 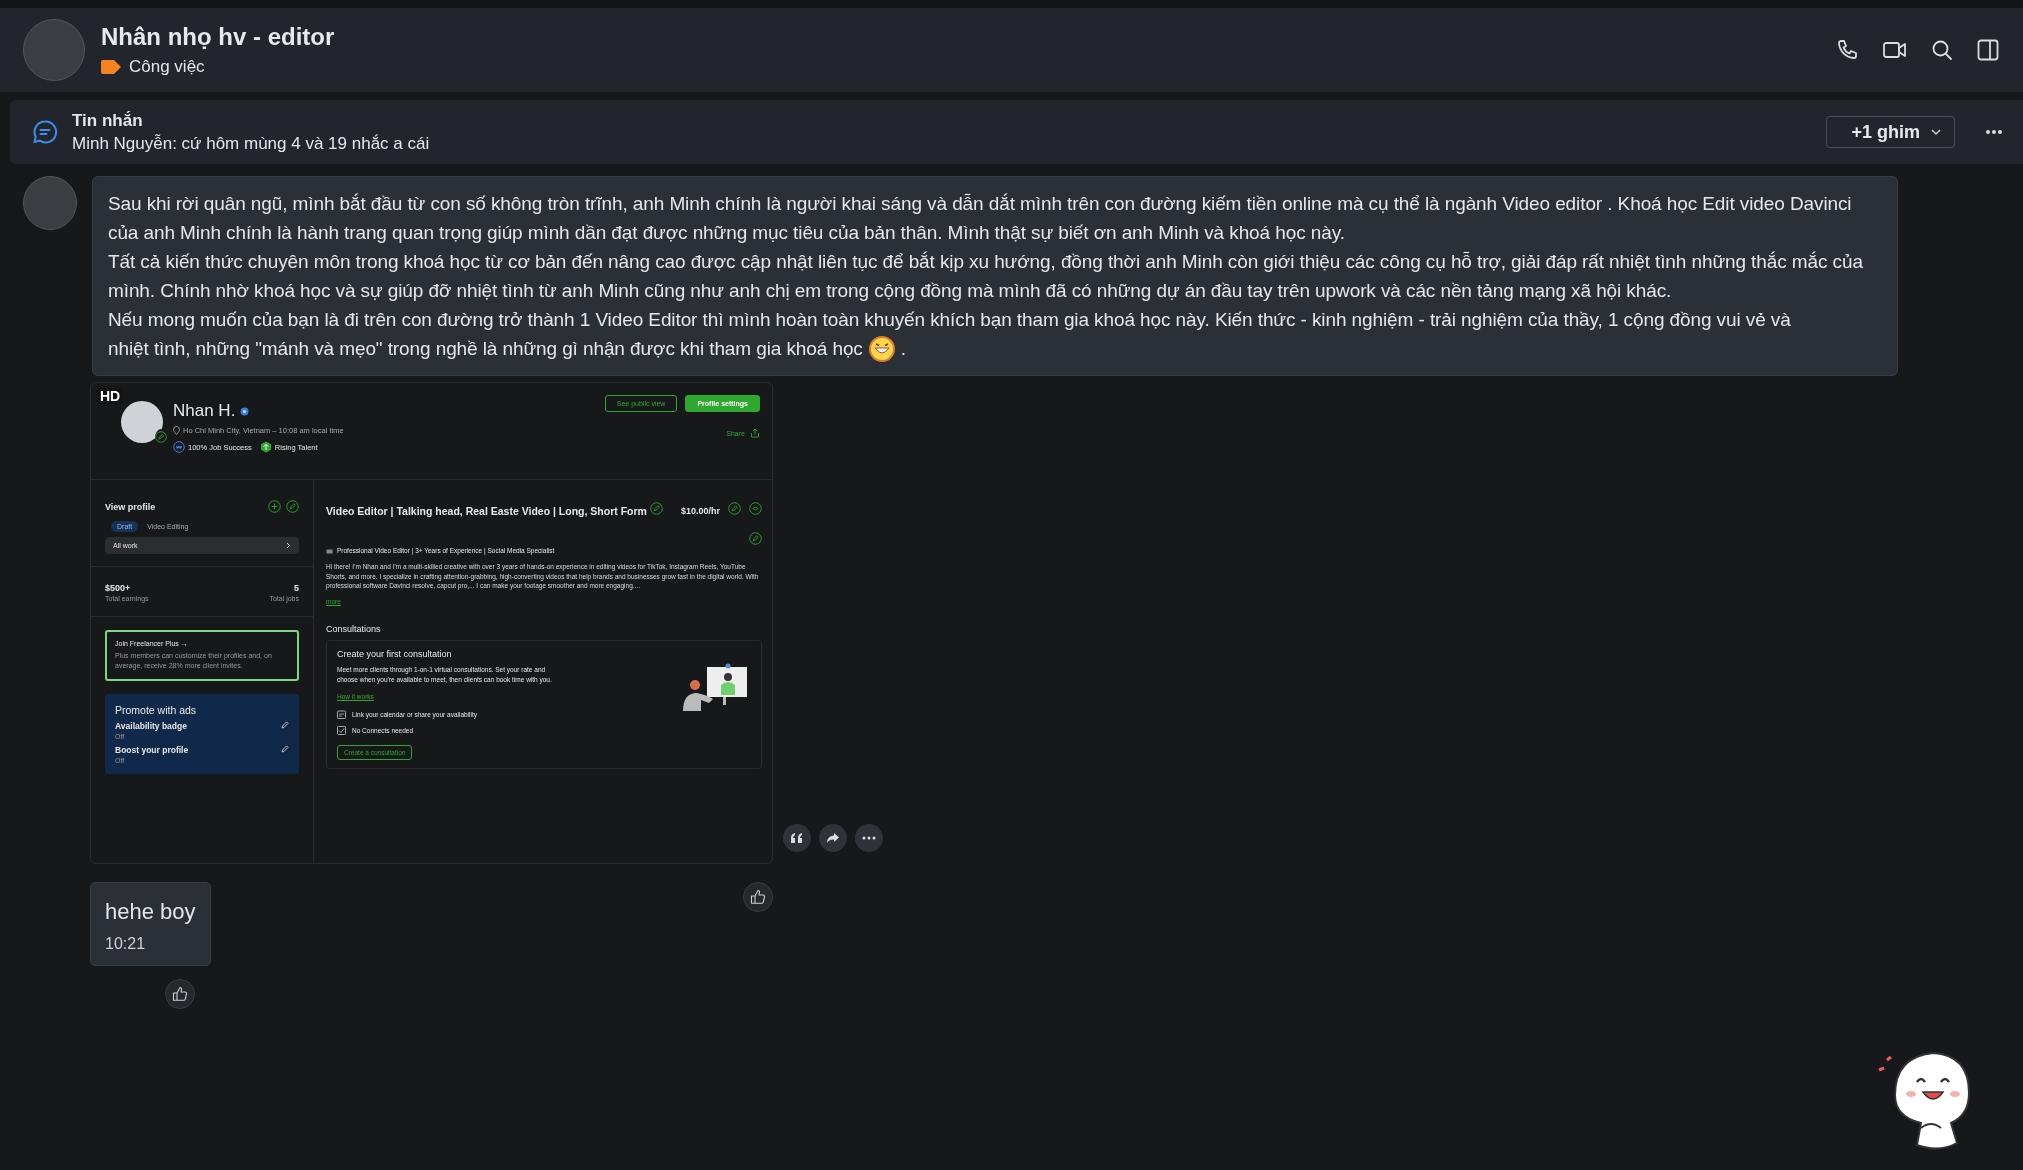 What do you see at coordinates (161, 437) in the screenshot?
I see `pencil-circle-icon` at bounding box center [161, 437].